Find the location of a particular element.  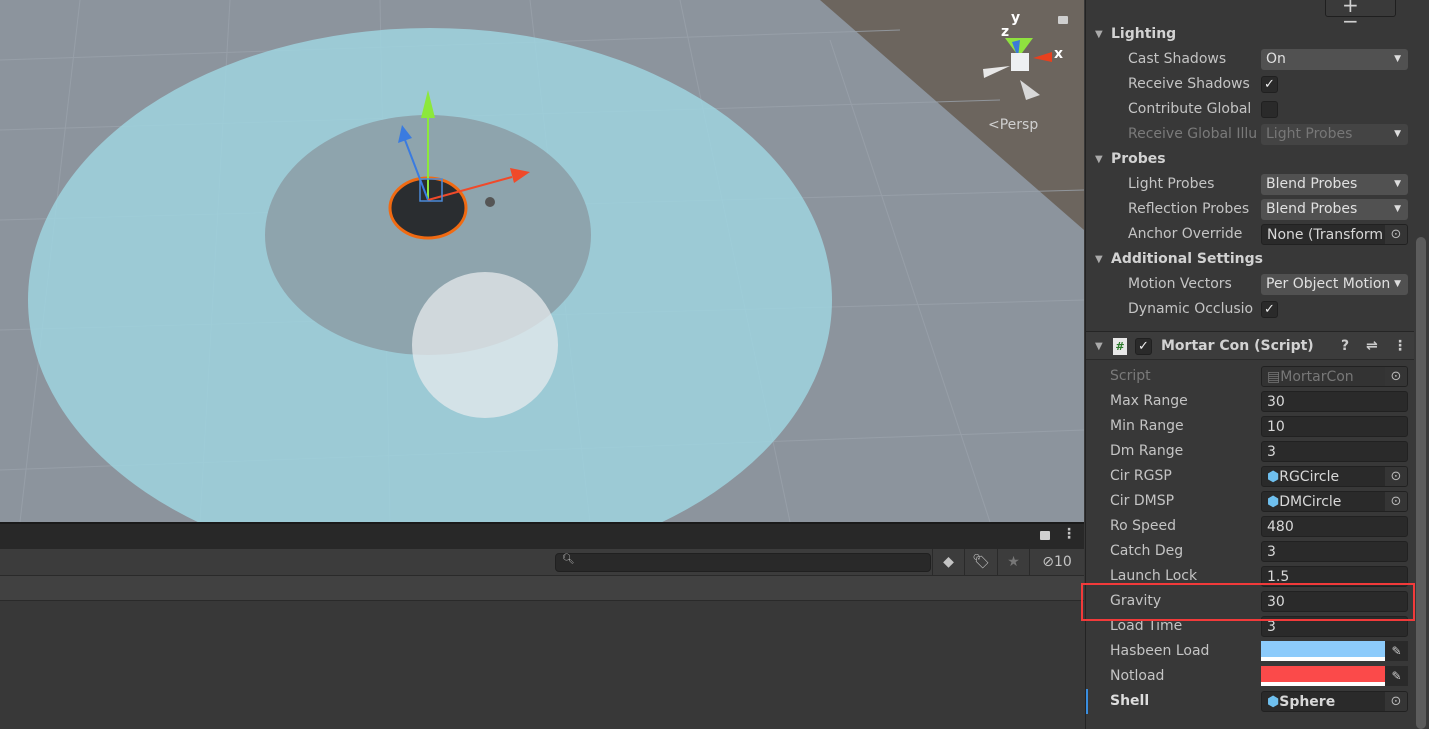

panel-toolbar: 🔍︎ ◆ 🏷︎ ★ ⊘10 is located at coordinates (542, 562).